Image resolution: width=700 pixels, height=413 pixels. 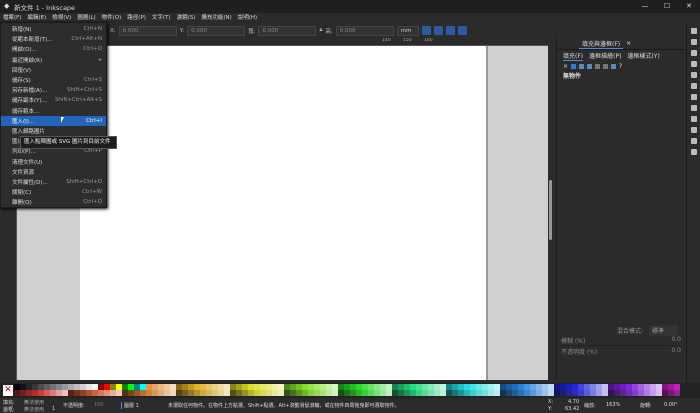 I want to click on open-icon, so click(x=693, y=42).